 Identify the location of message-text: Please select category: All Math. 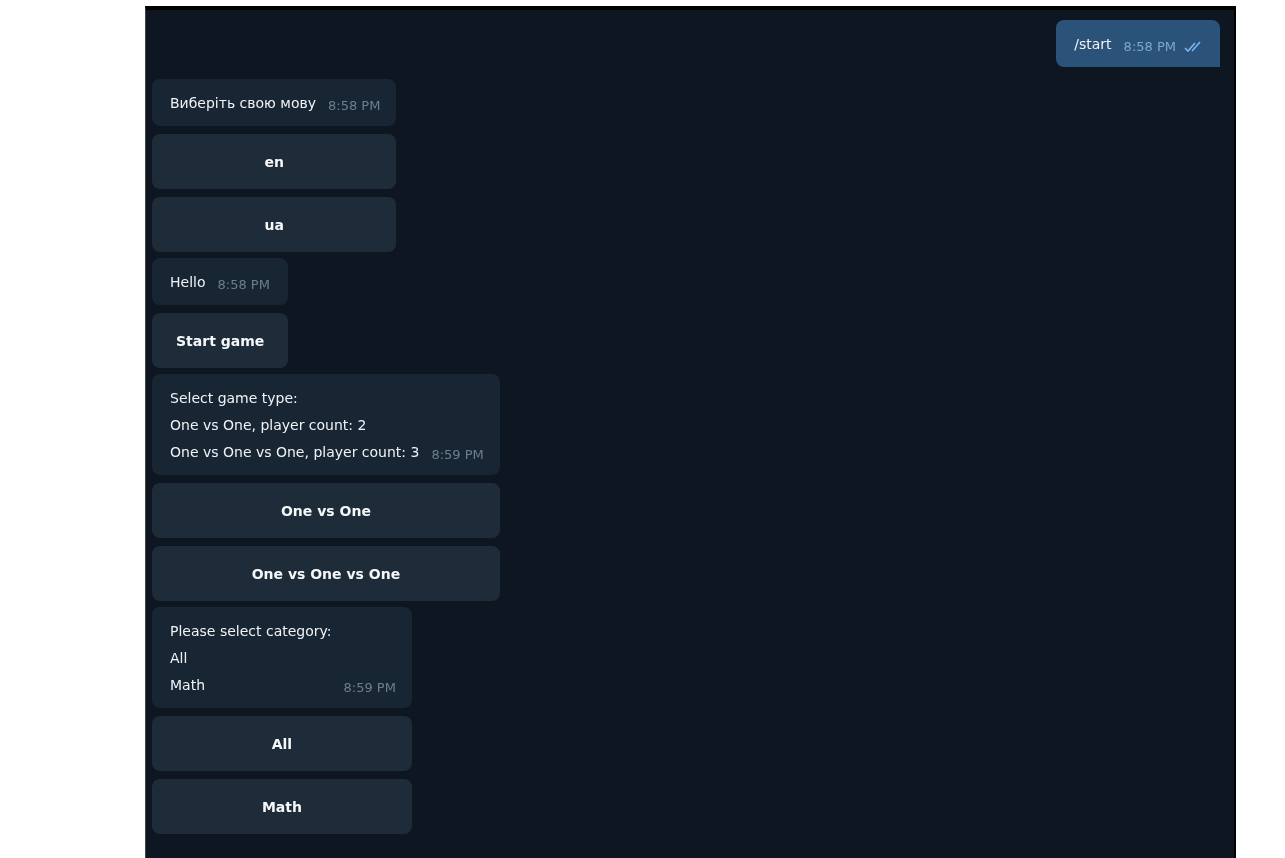
(251, 658).